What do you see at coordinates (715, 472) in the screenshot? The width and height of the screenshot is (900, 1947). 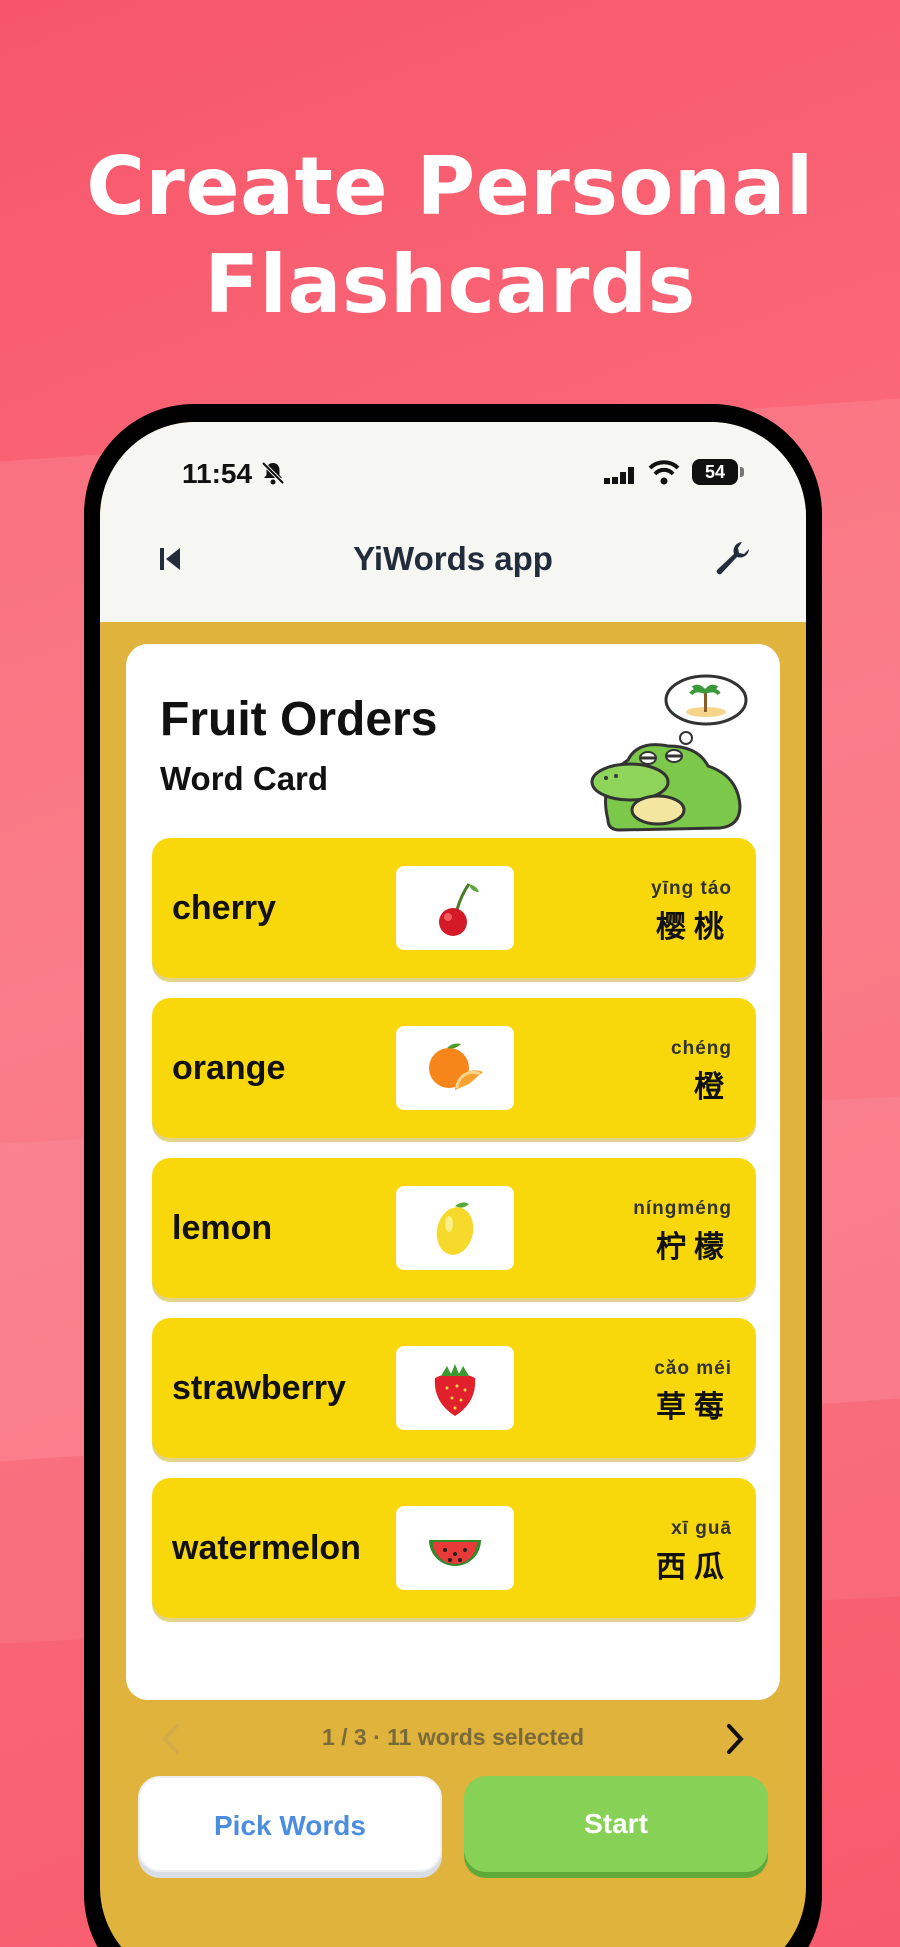 I see `battery-icon: 54` at bounding box center [715, 472].